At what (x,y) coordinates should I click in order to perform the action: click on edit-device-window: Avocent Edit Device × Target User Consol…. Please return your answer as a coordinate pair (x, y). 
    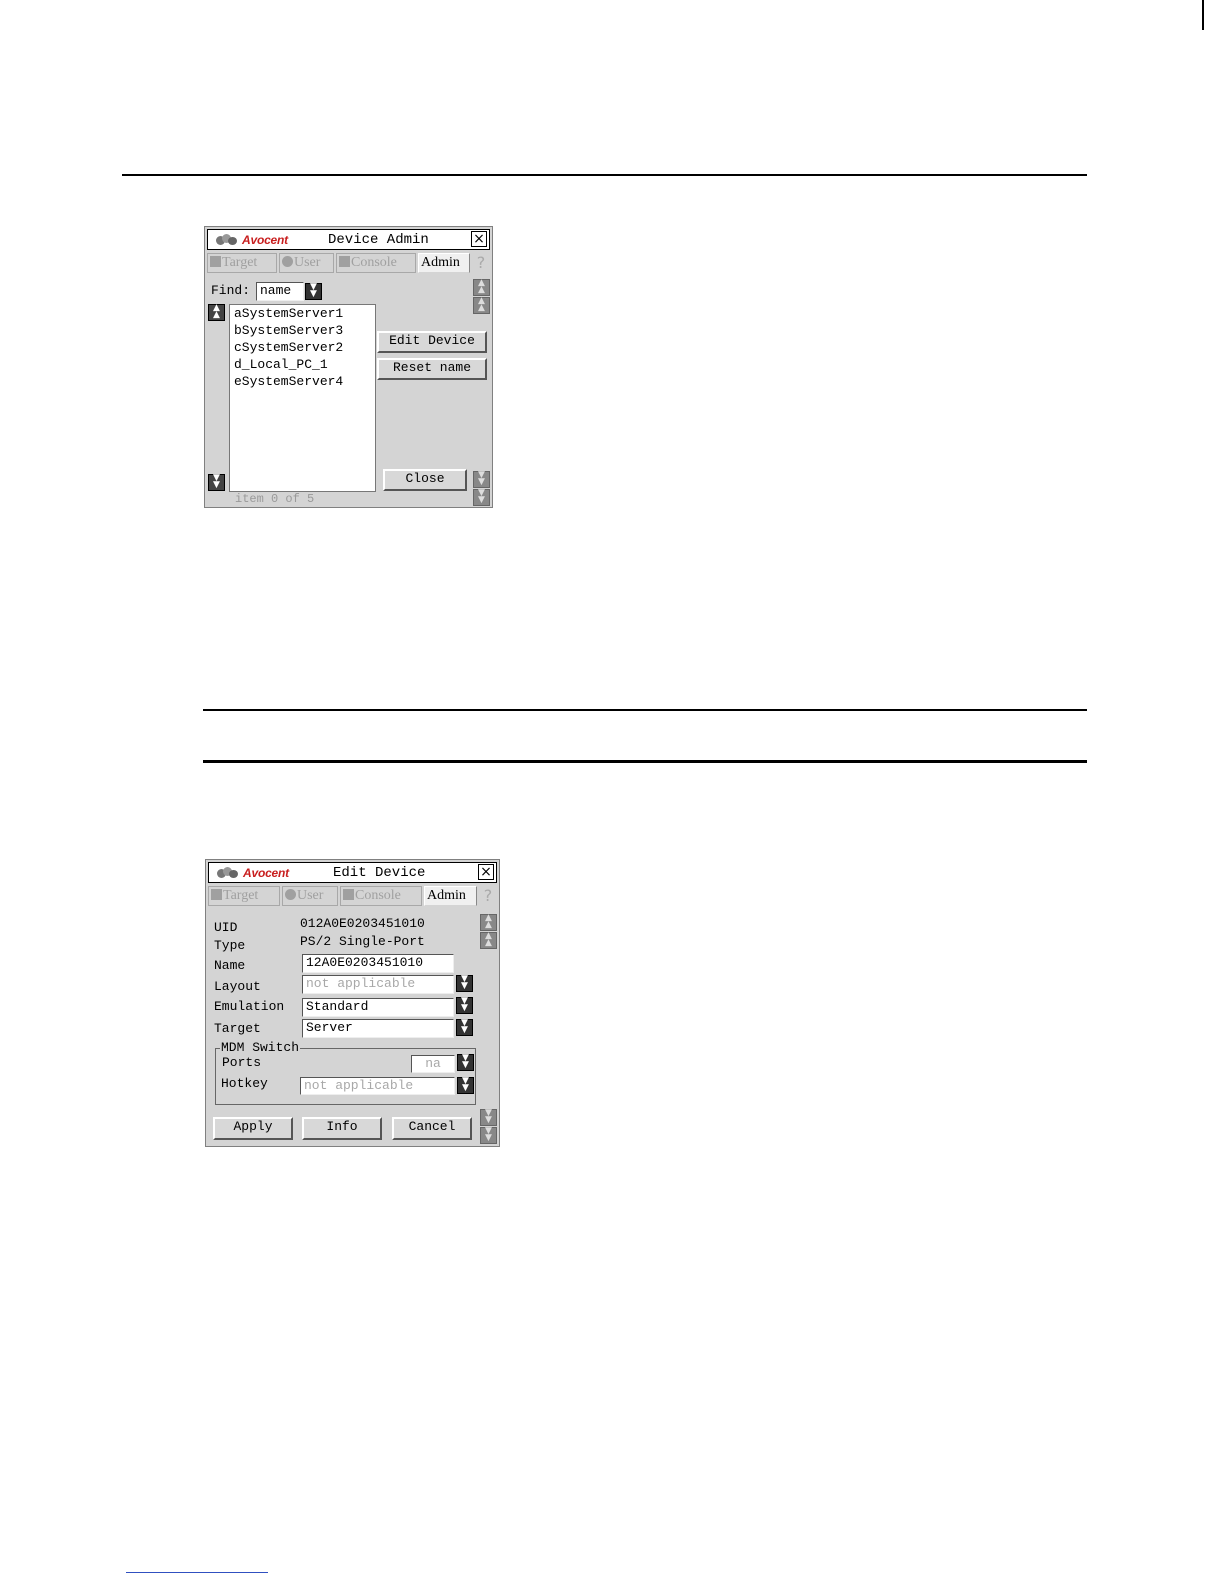
    Looking at the image, I should click on (352, 1003).